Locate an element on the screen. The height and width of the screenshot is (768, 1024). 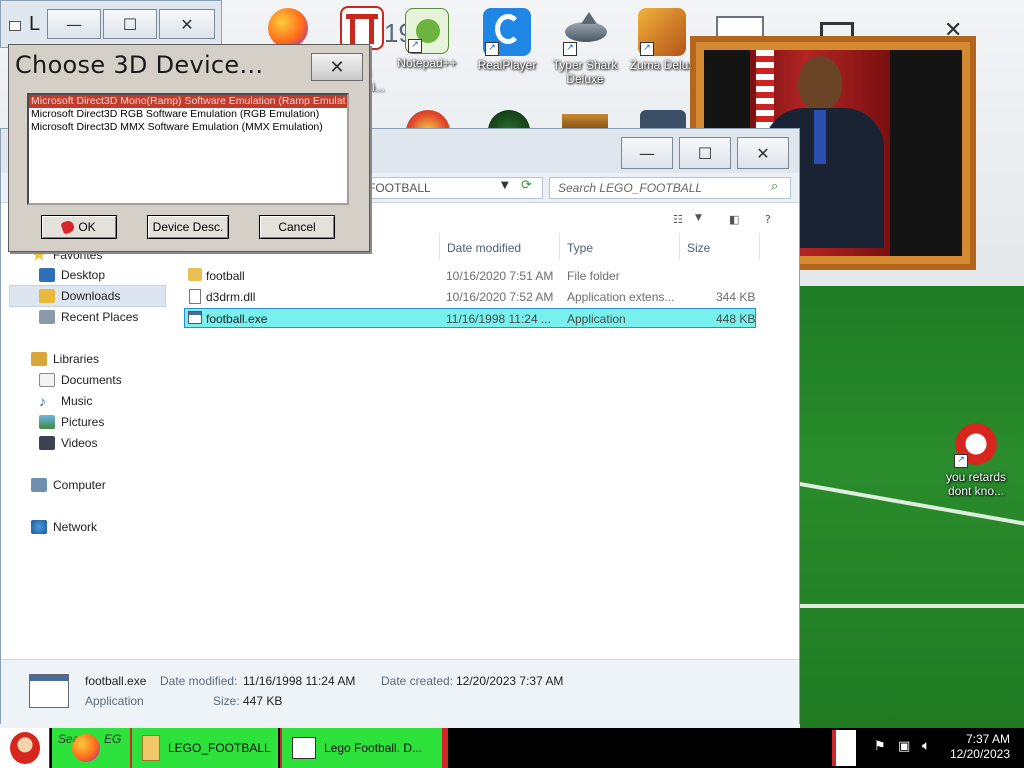
close-icon: ✕ is located at coordinates (763, 153).